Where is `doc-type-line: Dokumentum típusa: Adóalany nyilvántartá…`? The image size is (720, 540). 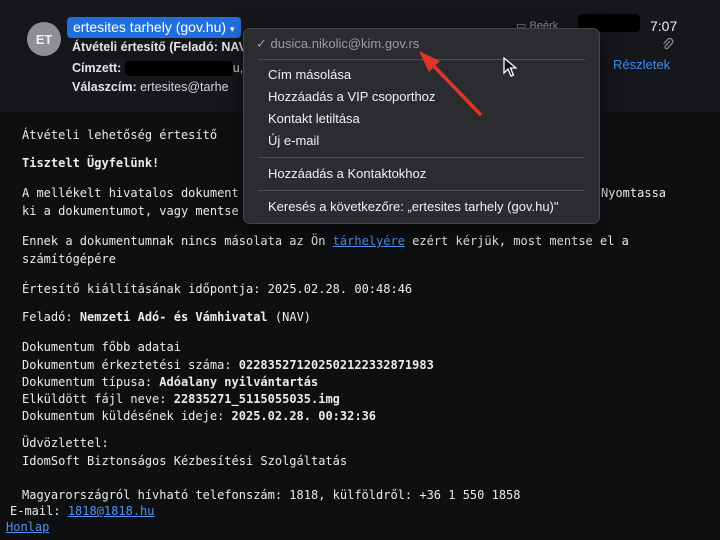 doc-type-line: Dokumentum típusa: Adóalany nyilvántartá… is located at coordinates (170, 382).